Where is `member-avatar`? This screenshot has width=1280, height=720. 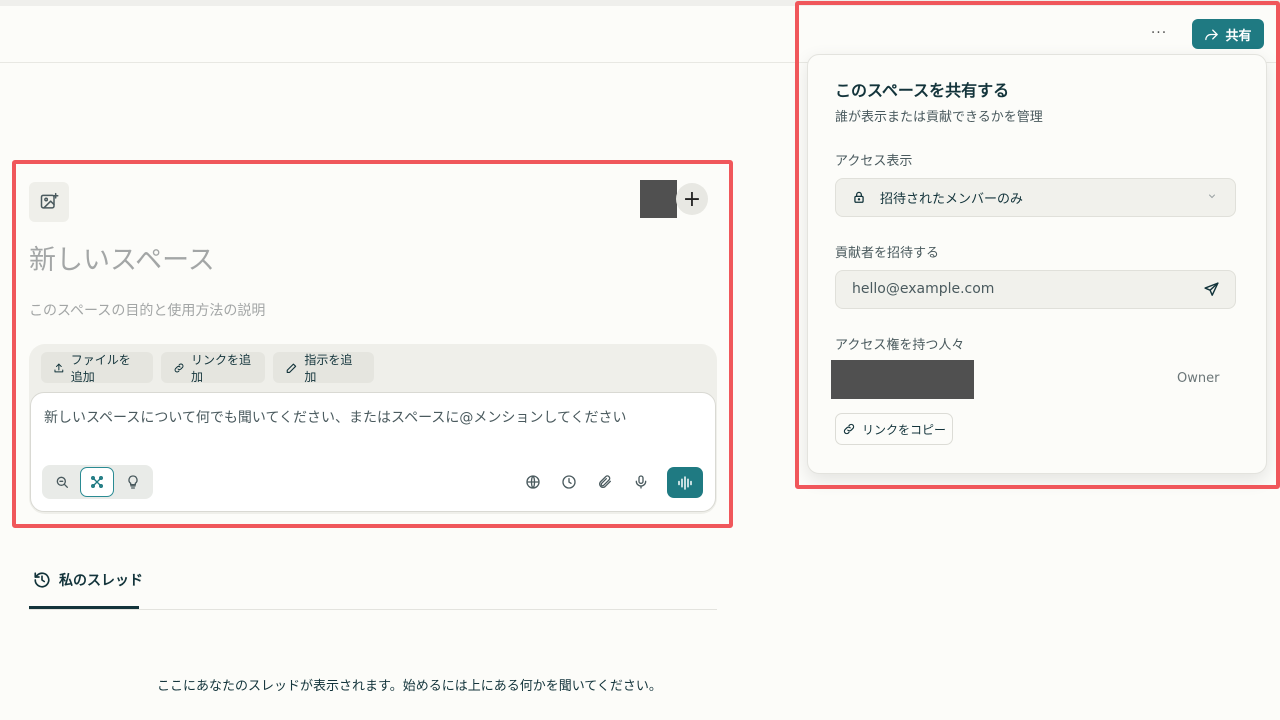
member-avatar is located at coordinates (658, 199).